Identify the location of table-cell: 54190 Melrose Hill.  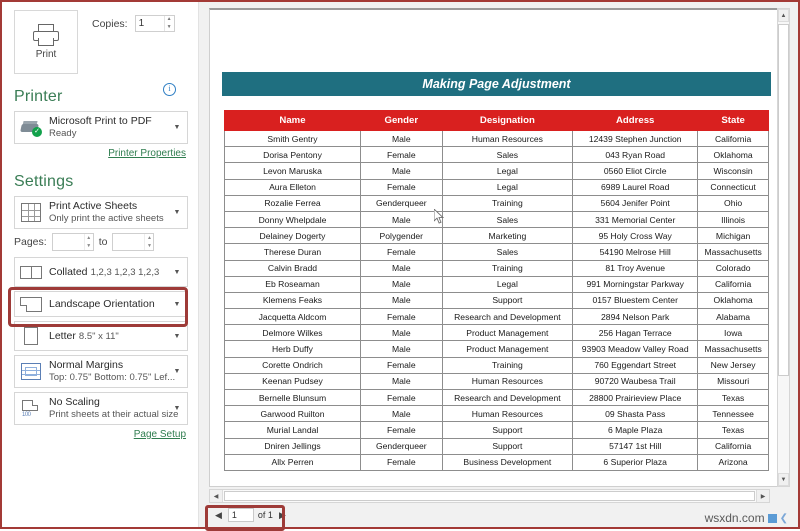
(635, 252).